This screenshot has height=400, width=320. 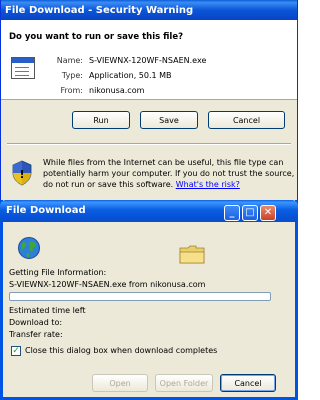 What do you see at coordinates (72, 75) in the screenshot?
I see `type-label: Type:` at bounding box center [72, 75].